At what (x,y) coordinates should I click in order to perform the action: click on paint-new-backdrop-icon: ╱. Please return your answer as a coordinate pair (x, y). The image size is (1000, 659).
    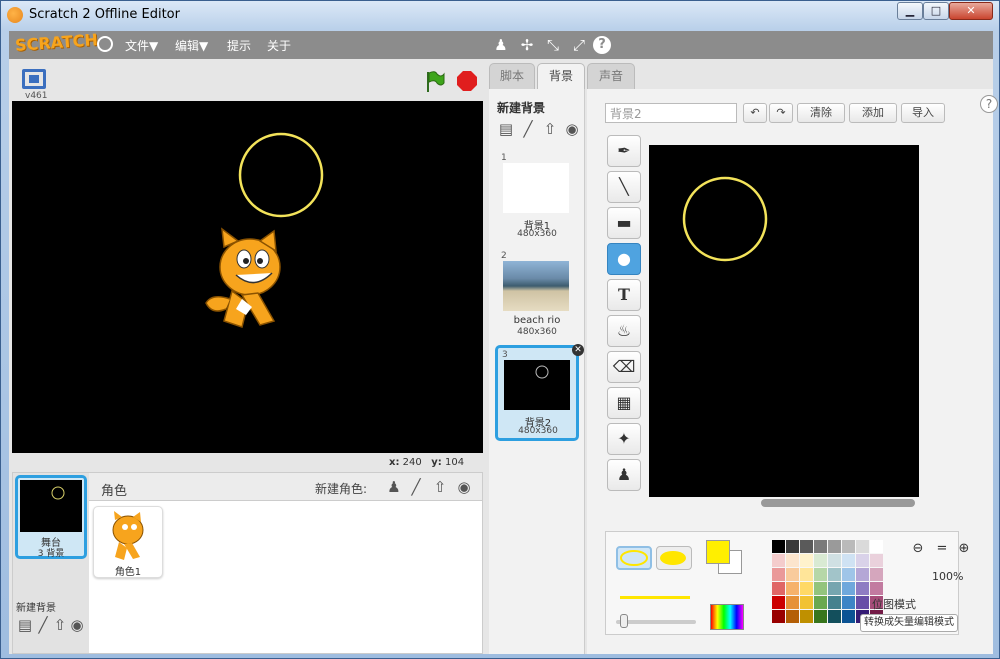
    Looking at the image, I should click on (528, 129).